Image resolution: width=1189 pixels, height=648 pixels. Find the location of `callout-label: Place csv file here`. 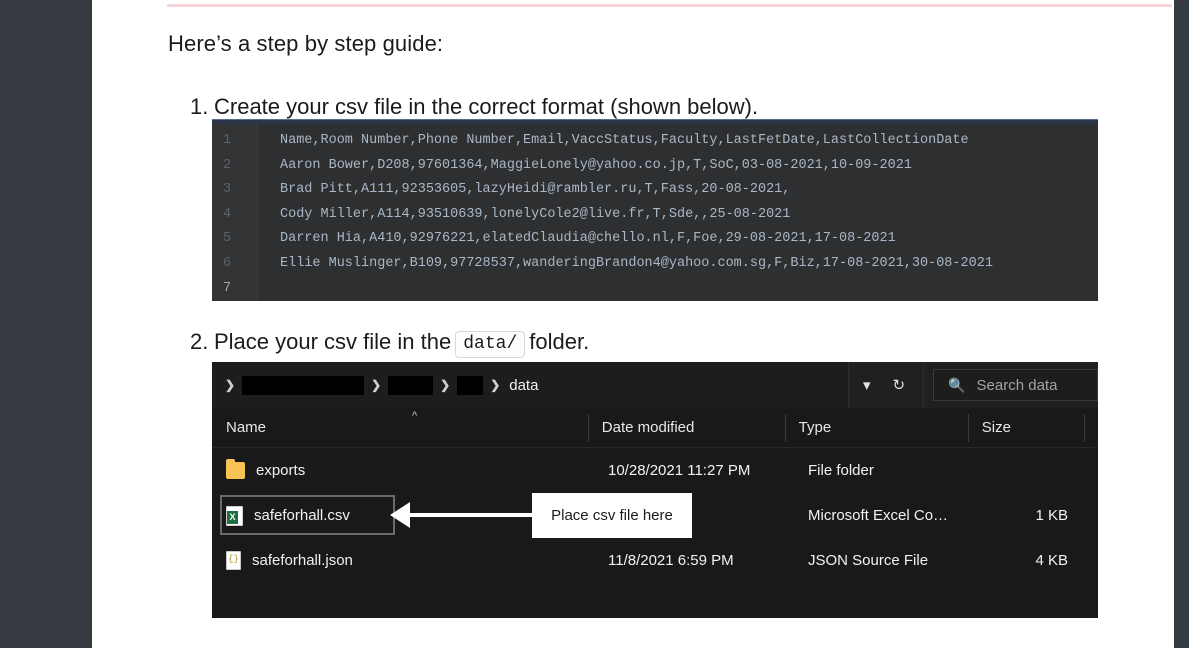

callout-label: Place csv file here is located at coordinates (612, 515).